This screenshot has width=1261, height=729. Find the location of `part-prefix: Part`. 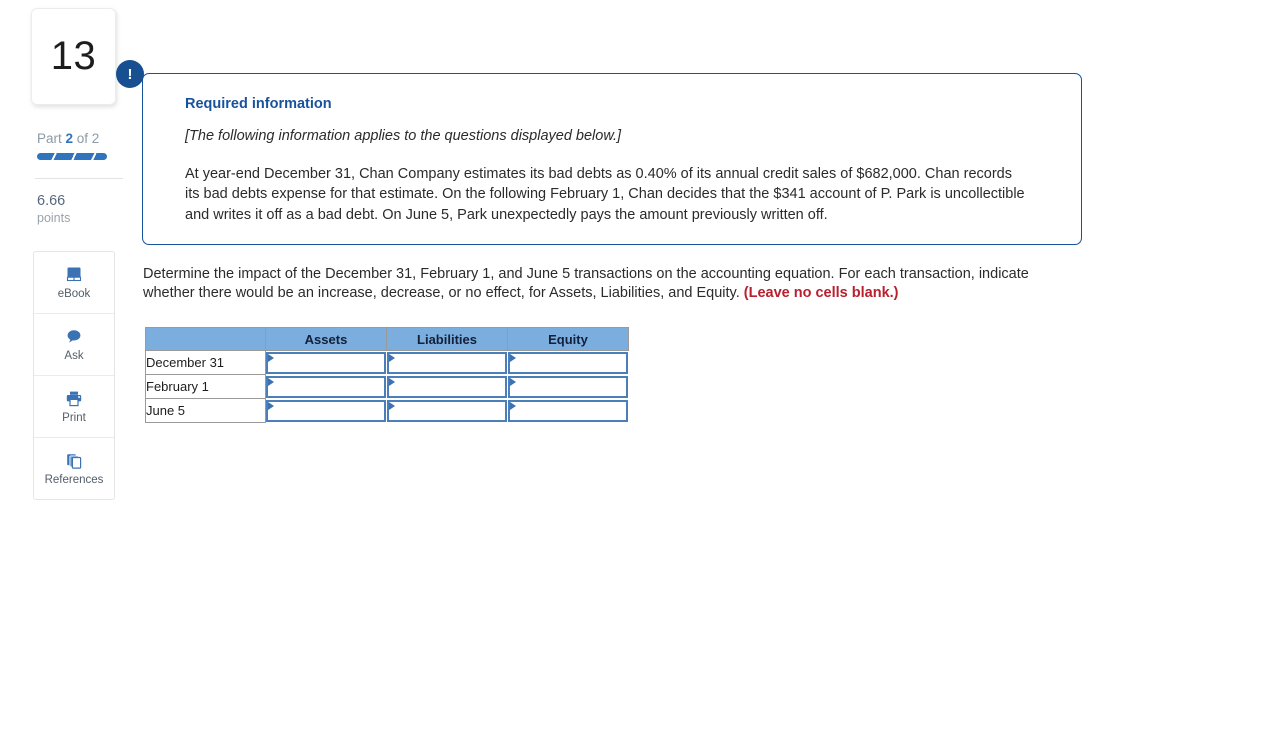

part-prefix: Part is located at coordinates (51, 138).